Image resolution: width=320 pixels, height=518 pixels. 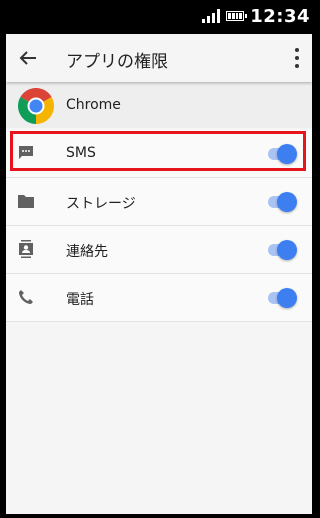 What do you see at coordinates (26, 297) in the screenshot?
I see `phone-icon` at bounding box center [26, 297].